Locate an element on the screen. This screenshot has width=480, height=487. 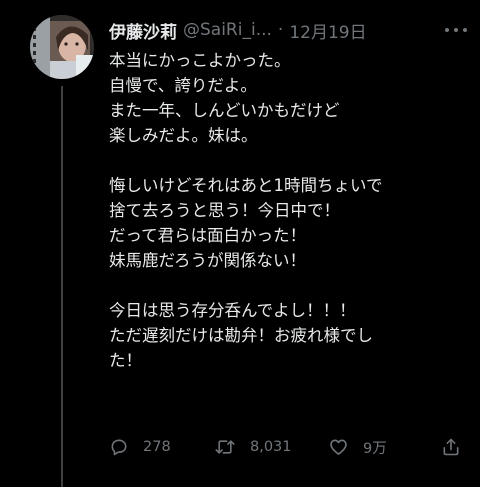
heart-icon is located at coordinates (338, 447).